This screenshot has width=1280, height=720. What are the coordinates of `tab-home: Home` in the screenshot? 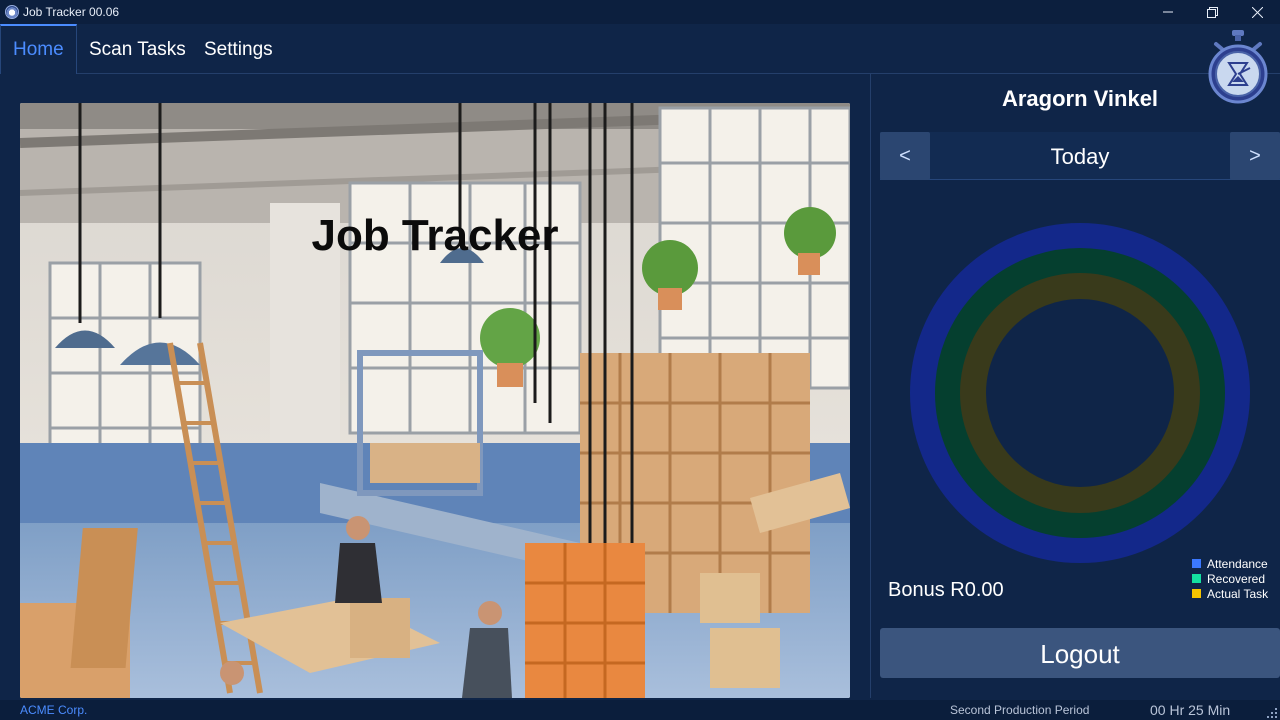 It's located at (38, 49).